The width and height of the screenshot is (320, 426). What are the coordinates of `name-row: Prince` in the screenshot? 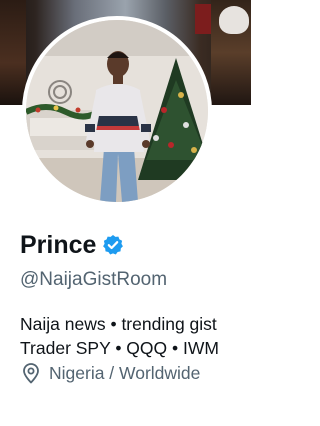 It's located at (72, 245).